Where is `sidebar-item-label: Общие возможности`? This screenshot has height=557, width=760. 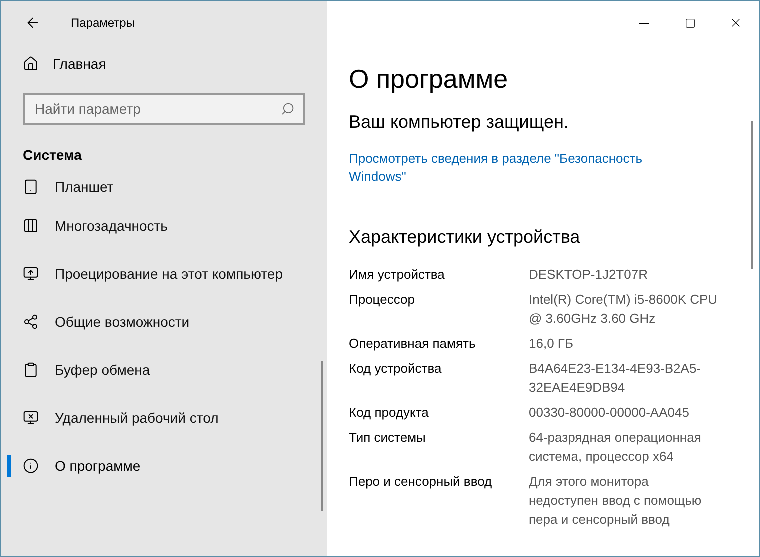
sidebar-item-label: Общие возможности is located at coordinates (122, 322).